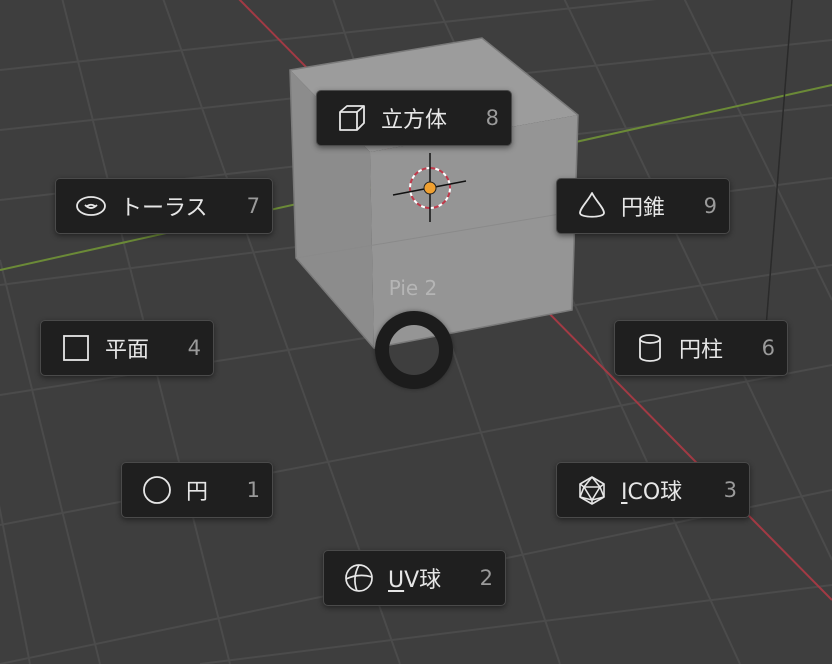  I want to click on torus-icon, so click(91, 206).